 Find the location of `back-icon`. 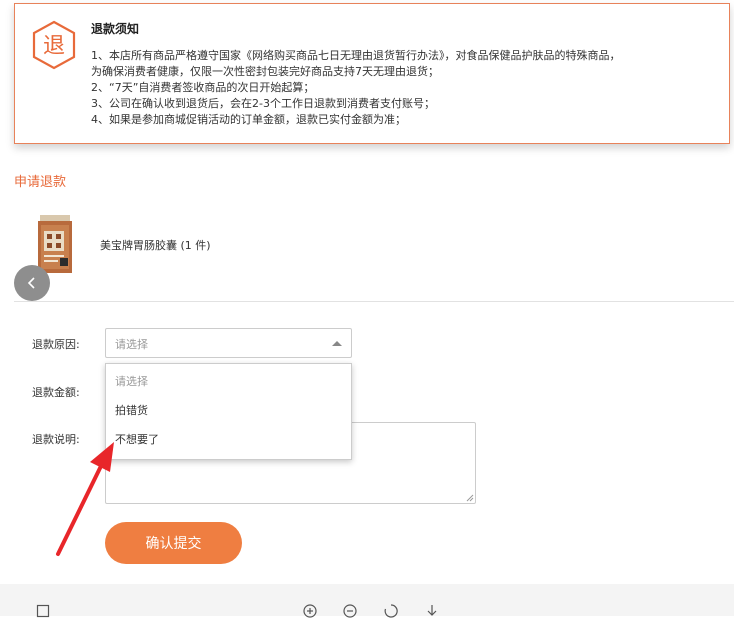

back-icon is located at coordinates (31, 283).